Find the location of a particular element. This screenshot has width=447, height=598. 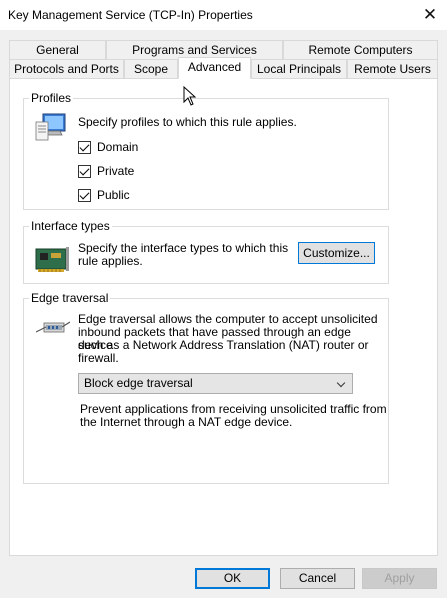

tab-advanced: Advanced is located at coordinates (214, 68).